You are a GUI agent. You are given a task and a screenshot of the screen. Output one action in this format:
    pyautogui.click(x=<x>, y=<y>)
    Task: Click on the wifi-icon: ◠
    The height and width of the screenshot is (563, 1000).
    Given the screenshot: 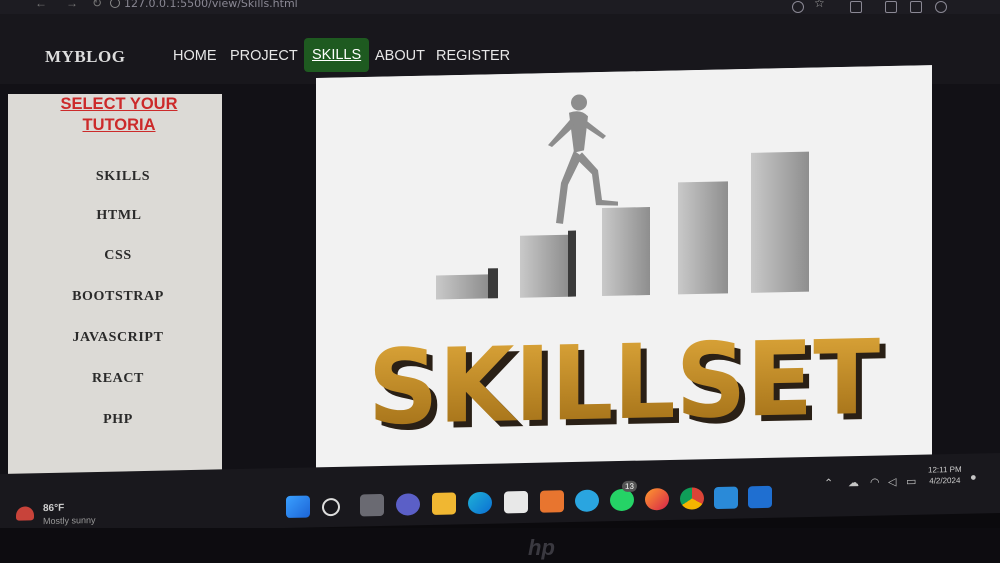 What is the action you would take?
    pyautogui.click(x=875, y=482)
    